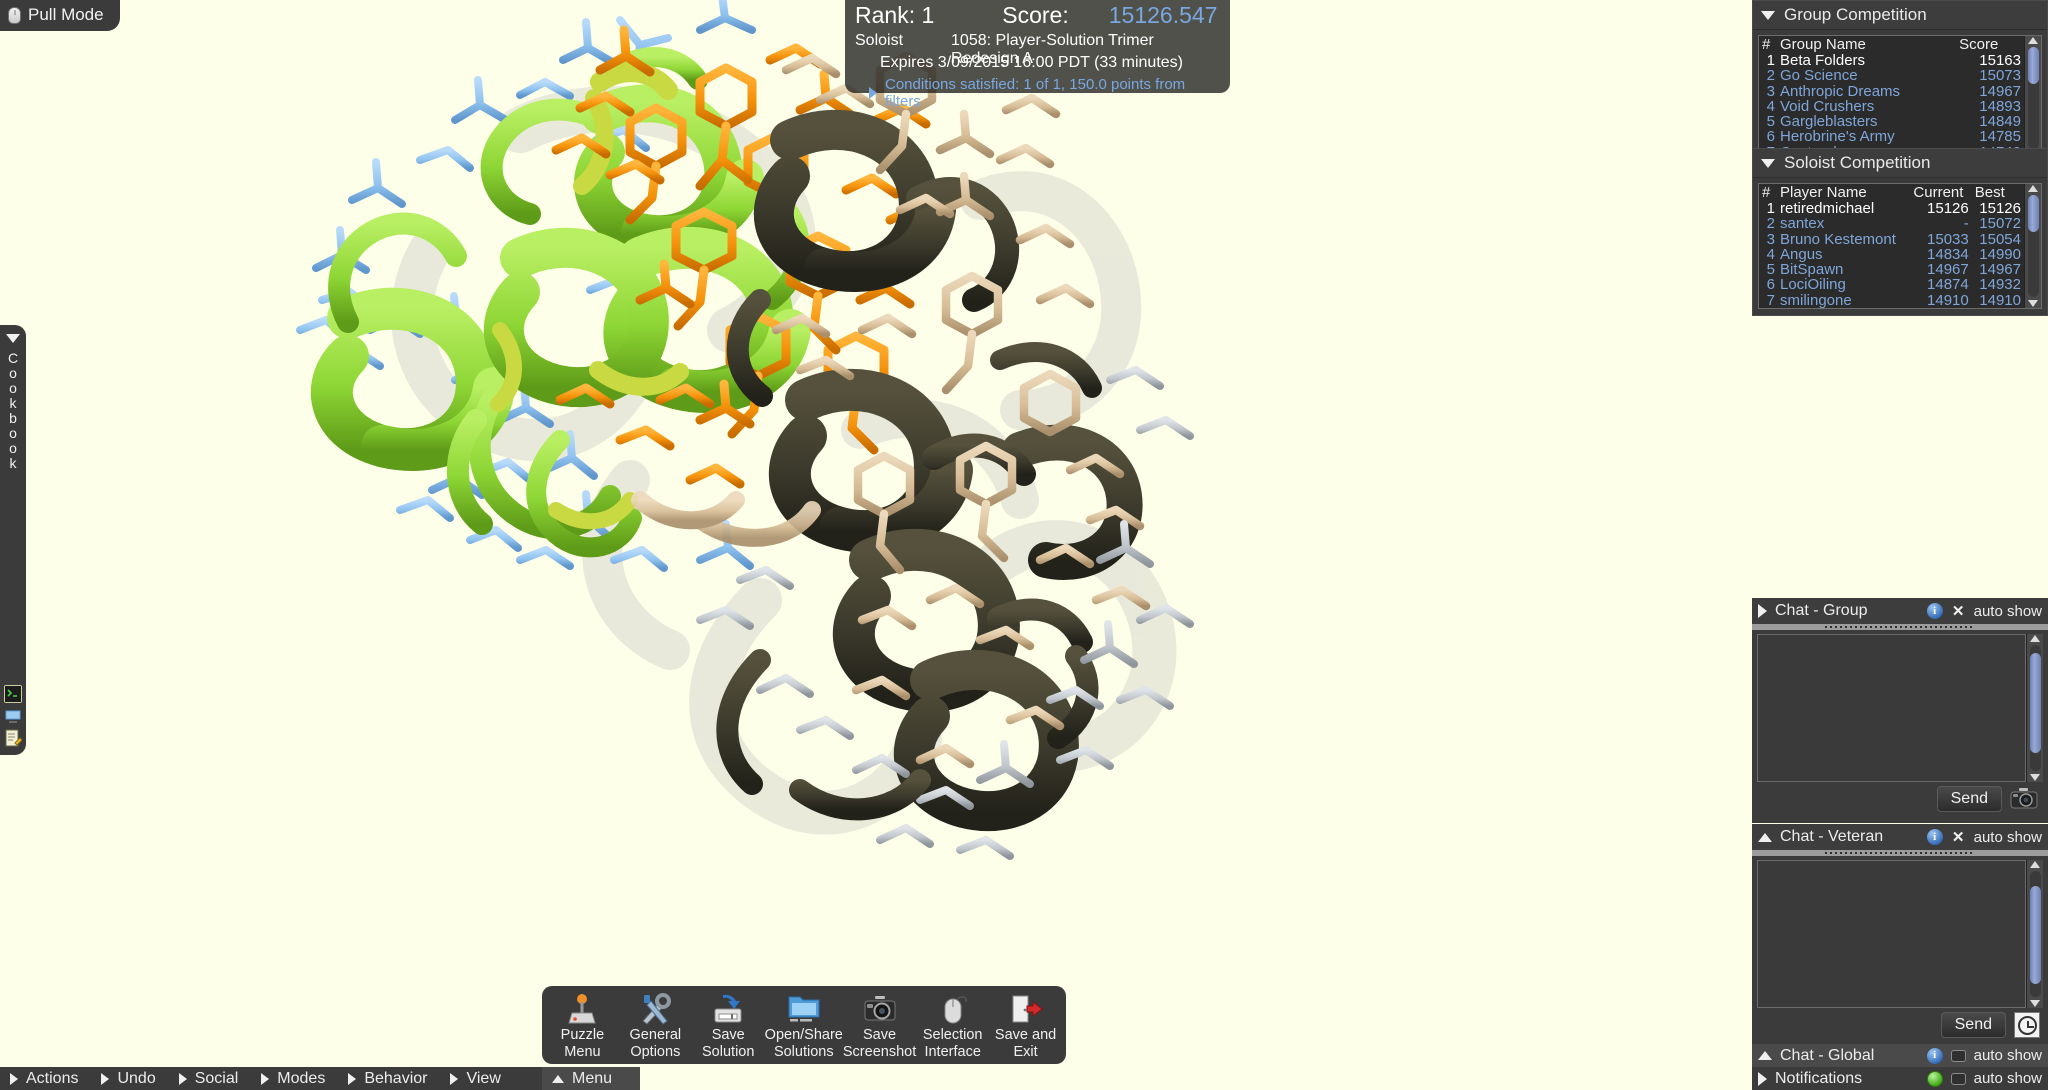 The height and width of the screenshot is (1090, 2048). I want to click on toolbar-button-save-solution: Save Solution, so click(728, 1026).